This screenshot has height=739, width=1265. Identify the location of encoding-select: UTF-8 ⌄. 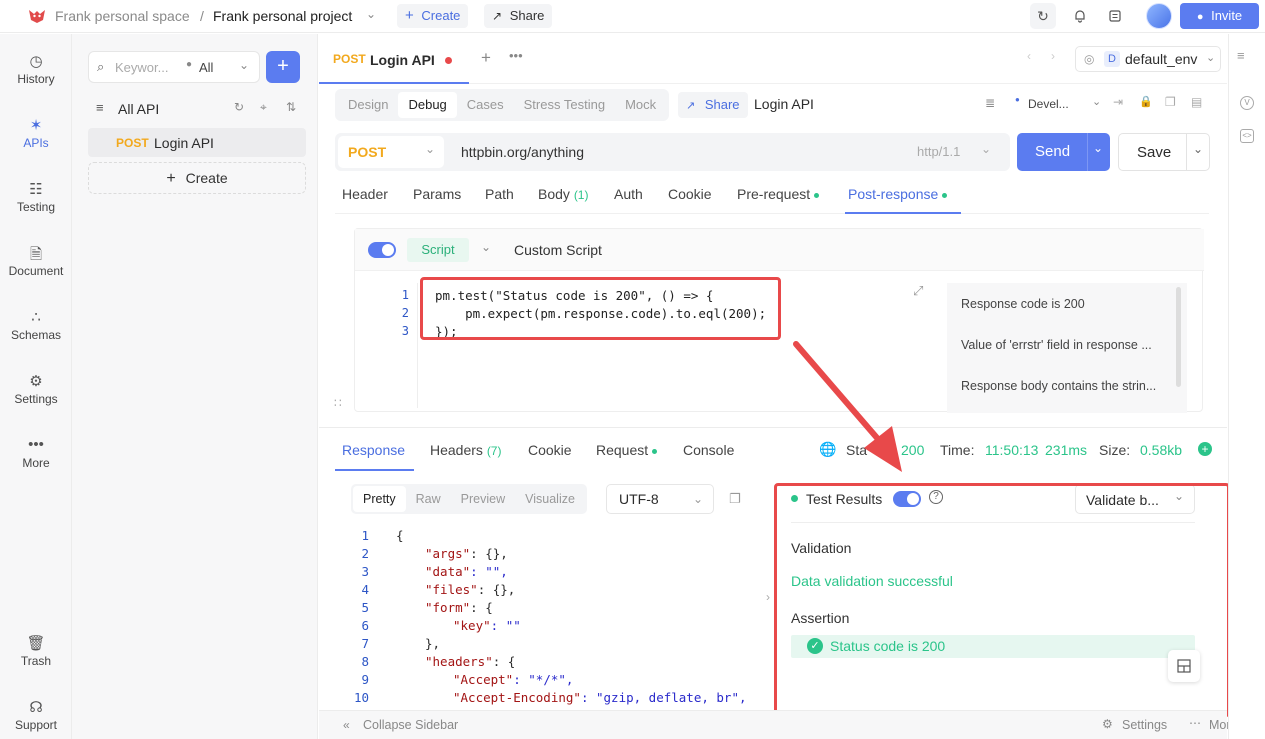
(660, 499).